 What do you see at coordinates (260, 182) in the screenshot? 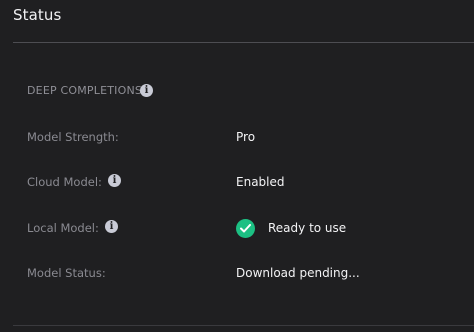
I see `cloud-model-value: Enabled` at bounding box center [260, 182].